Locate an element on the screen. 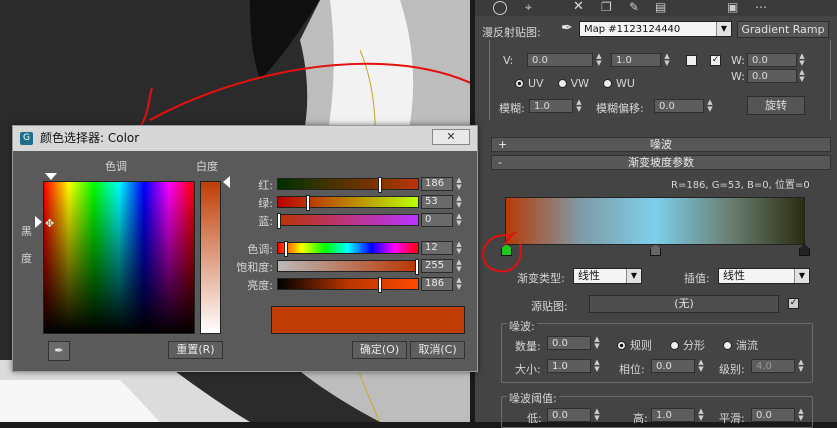 This screenshot has height=428, width=837. noise-threshold-title: 噪波阈值: is located at coordinates (533, 398).